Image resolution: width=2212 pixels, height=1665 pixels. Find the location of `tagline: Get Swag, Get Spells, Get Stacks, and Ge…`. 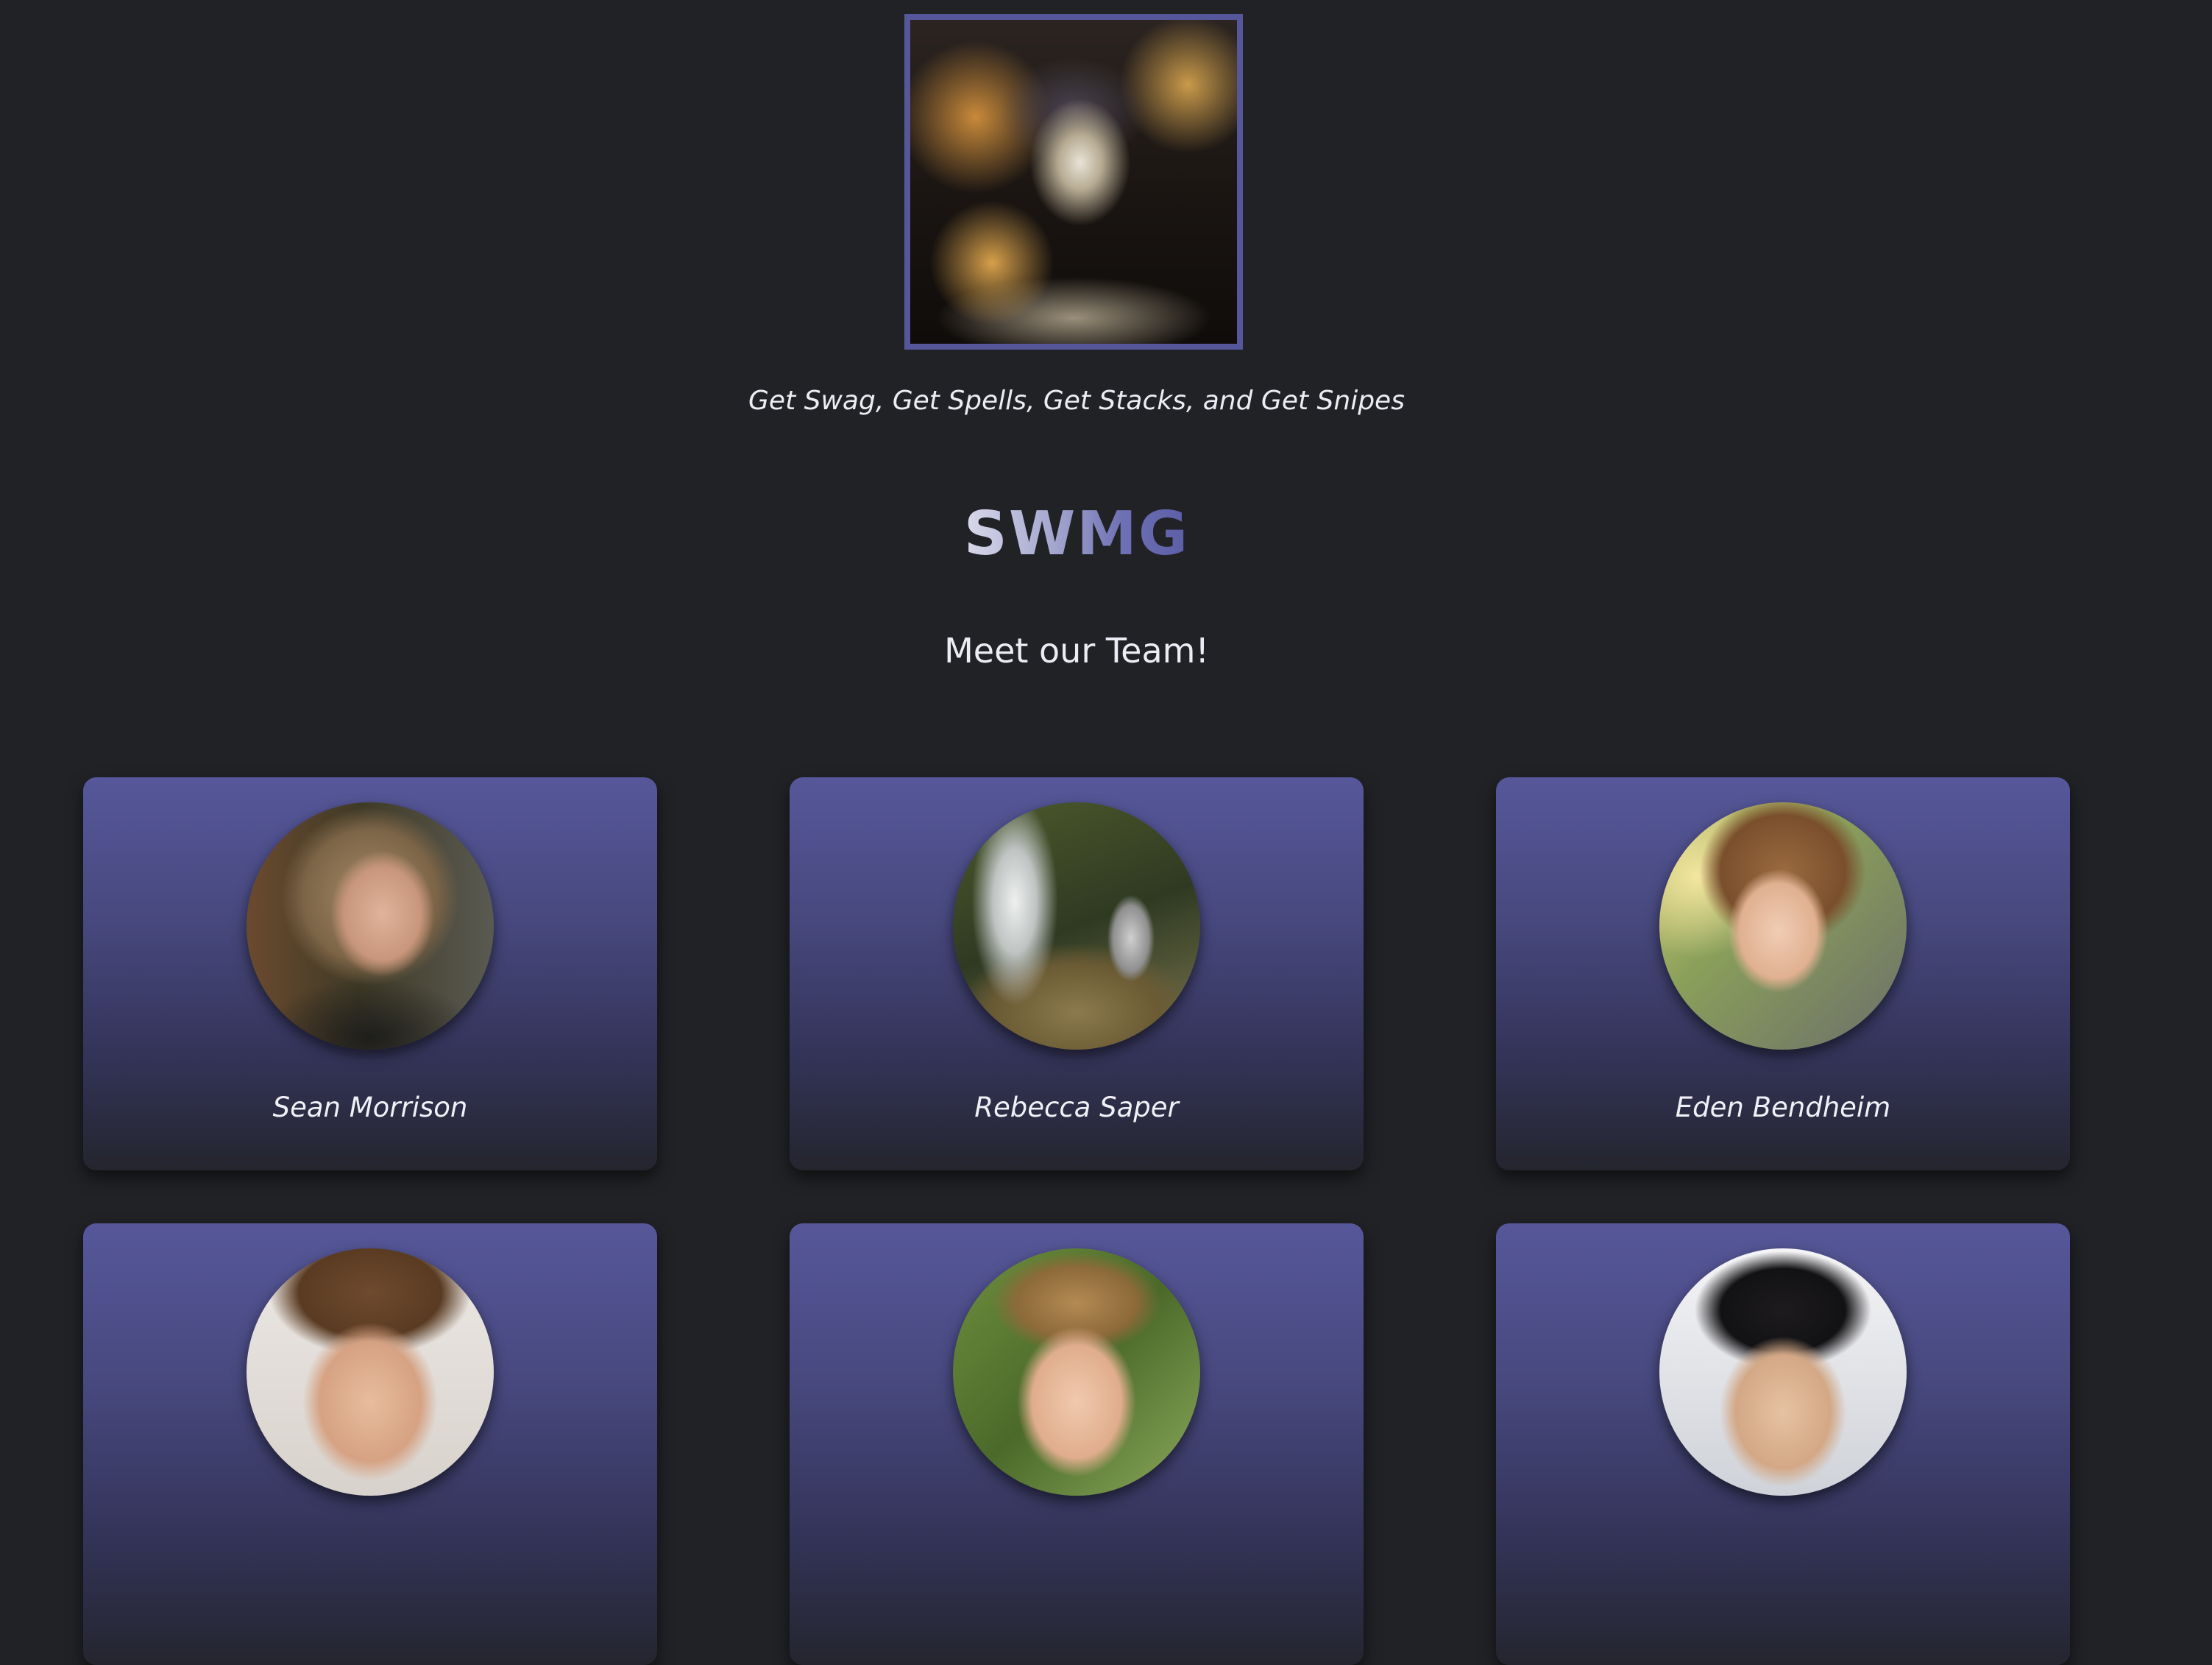

tagline: Get Swag, Get Spells, Get Stacks, and Ge… is located at coordinates (1077, 401).